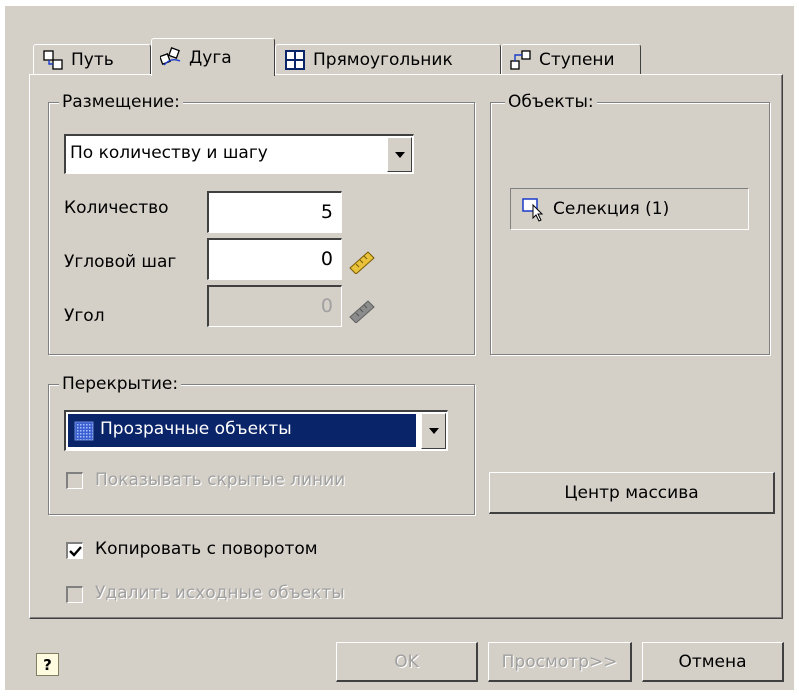 This screenshot has height=696, width=799. I want to click on overlap-mode-value: Прозрачные объекты, so click(196, 429).